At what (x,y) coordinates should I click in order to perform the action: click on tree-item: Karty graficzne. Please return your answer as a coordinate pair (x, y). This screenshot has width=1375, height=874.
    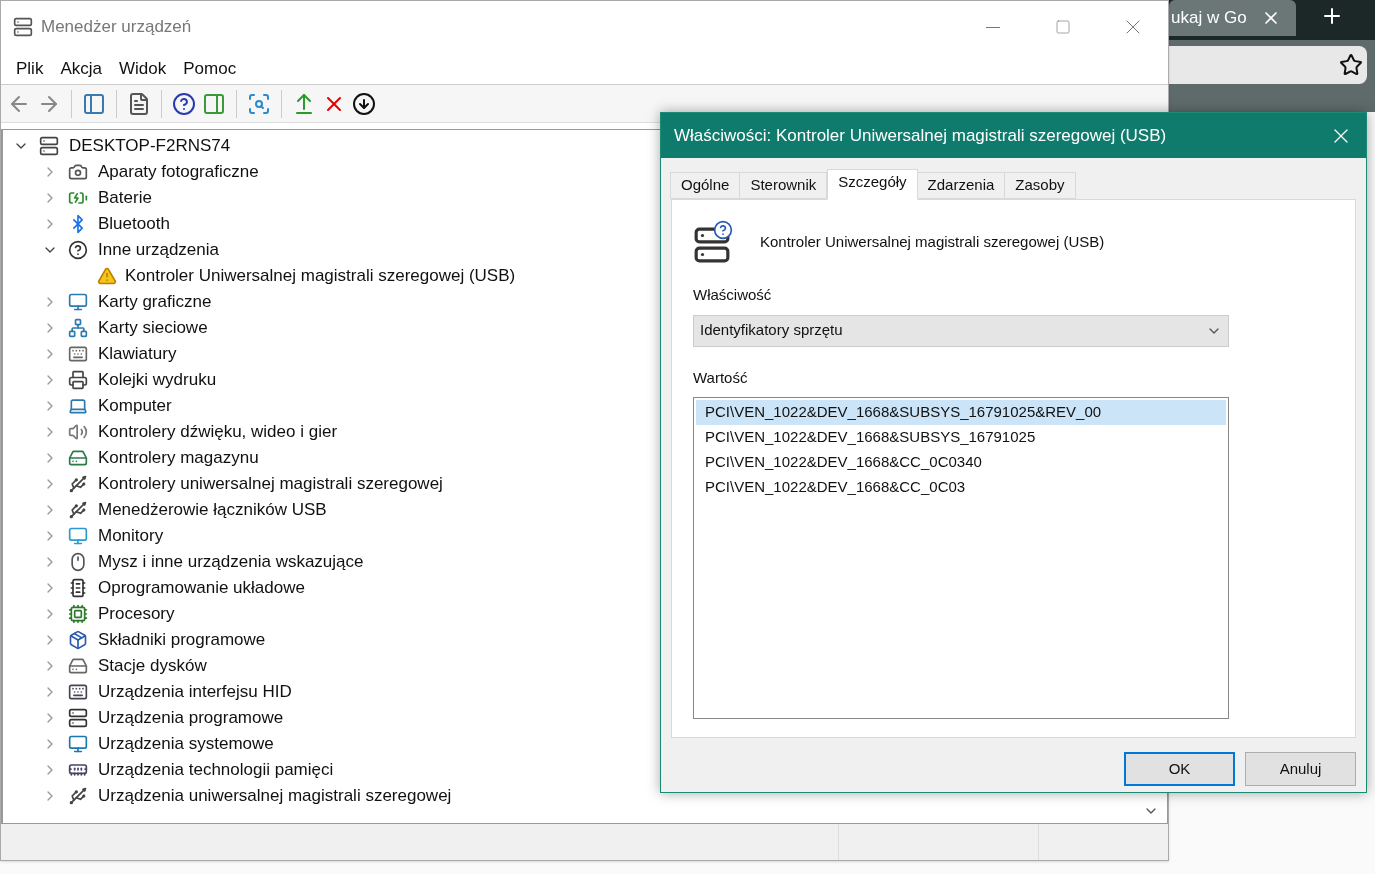
    Looking at the image, I should click on (155, 302).